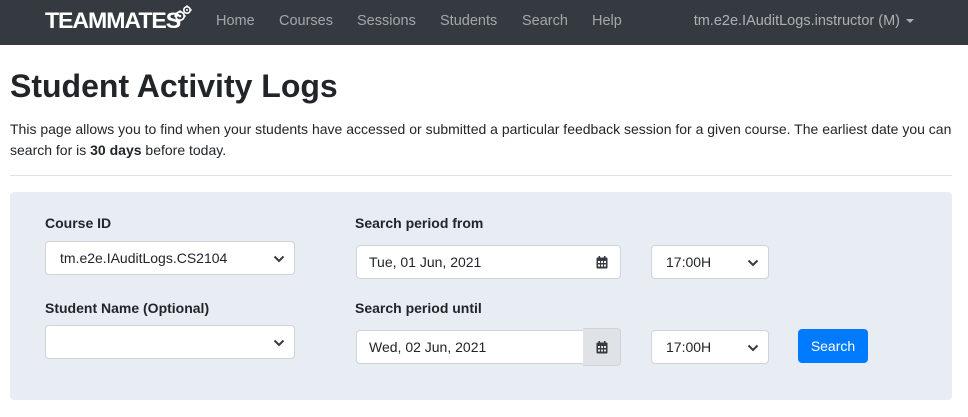 This screenshot has width=968, height=417. I want to click on search-from-label: Search period from, so click(419, 223).